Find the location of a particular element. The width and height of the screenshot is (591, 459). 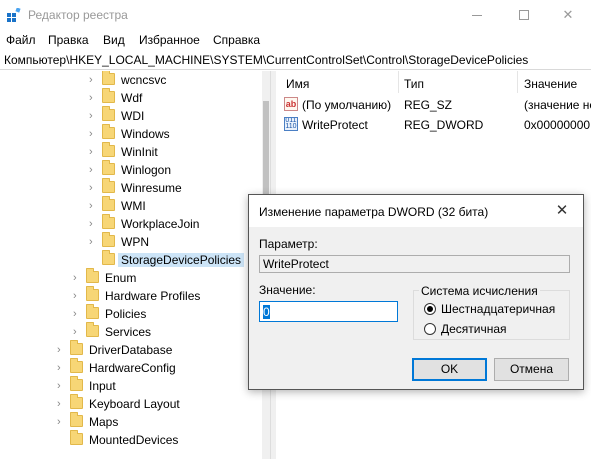

tree-item-enum: › Enum is located at coordinates (134, 277).